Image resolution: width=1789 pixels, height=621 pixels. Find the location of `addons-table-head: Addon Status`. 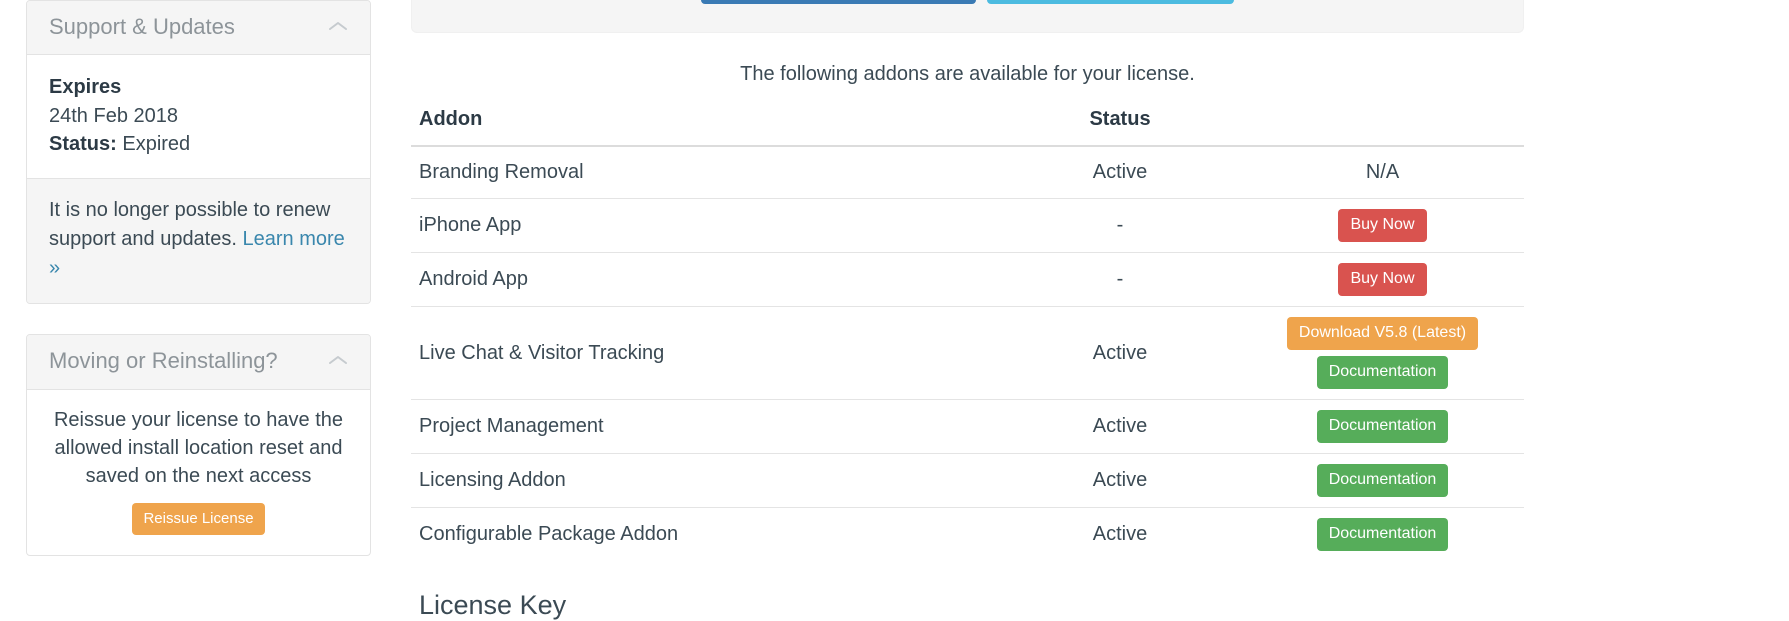

addons-table-head: Addon Status is located at coordinates (967, 127).